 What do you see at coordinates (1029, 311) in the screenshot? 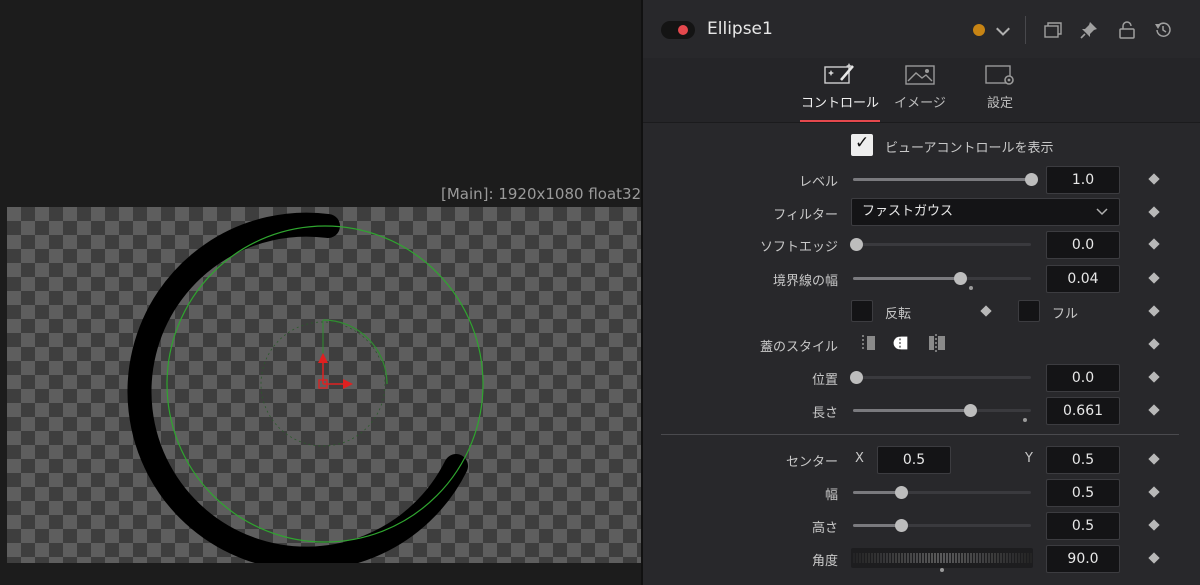
I see `solid-checkbox` at bounding box center [1029, 311].